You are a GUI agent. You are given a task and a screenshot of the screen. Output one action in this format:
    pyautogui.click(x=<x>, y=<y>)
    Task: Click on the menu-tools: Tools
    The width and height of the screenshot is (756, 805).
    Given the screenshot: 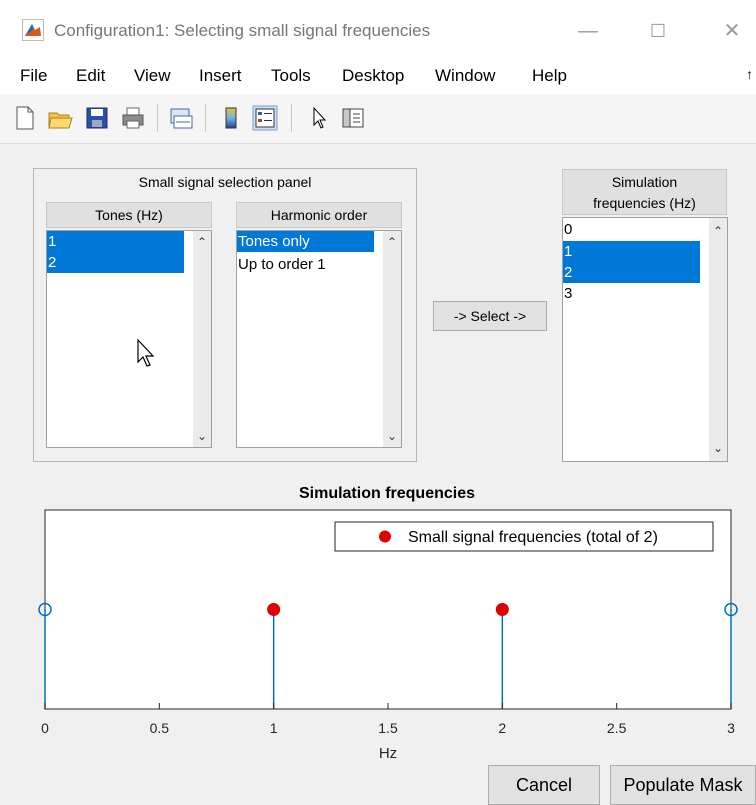 What is the action you would take?
    pyautogui.click(x=291, y=76)
    